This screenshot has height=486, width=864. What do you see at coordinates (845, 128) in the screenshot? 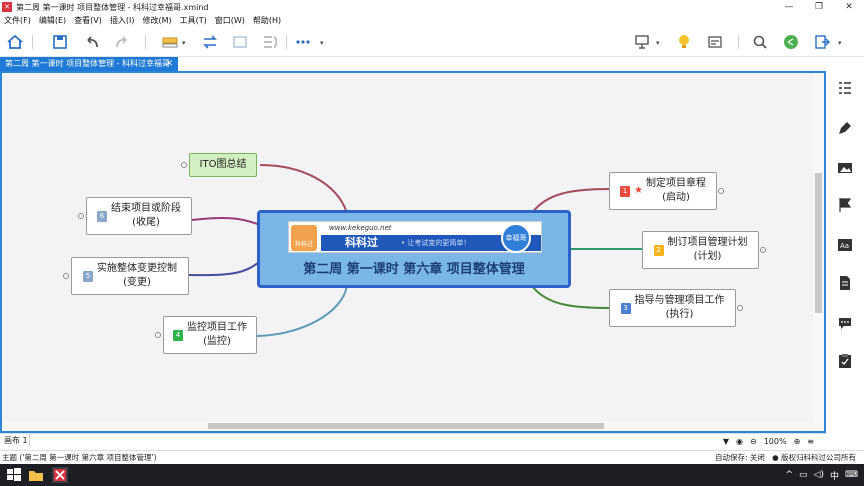
I see `format-brush-icon` at bounding box center [845, 128].